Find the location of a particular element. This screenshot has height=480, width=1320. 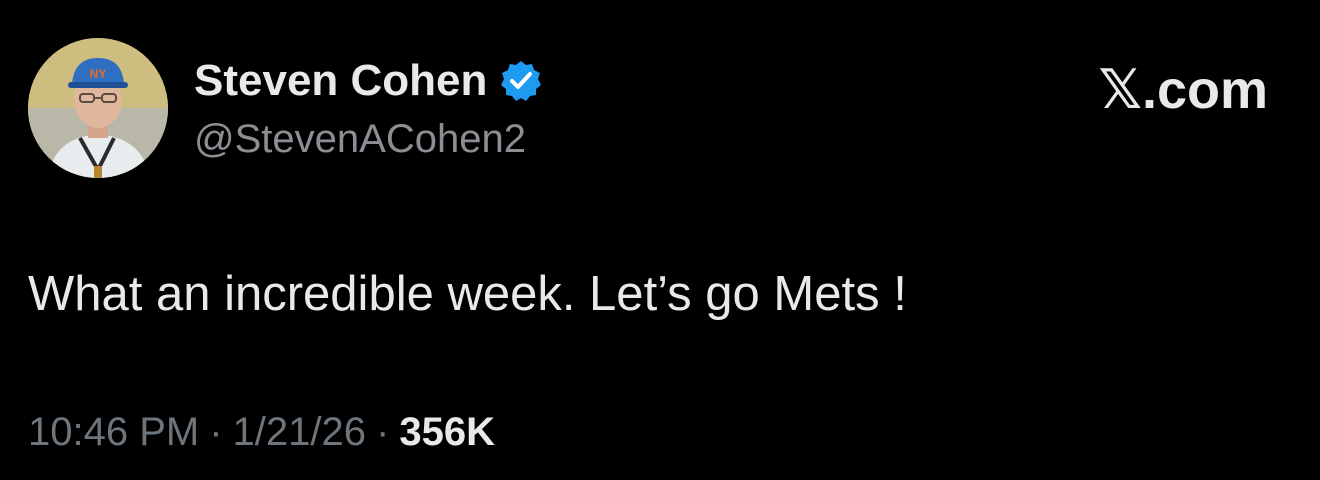

tweet-time: 10:46 PM is located at coordinates (113, 432).